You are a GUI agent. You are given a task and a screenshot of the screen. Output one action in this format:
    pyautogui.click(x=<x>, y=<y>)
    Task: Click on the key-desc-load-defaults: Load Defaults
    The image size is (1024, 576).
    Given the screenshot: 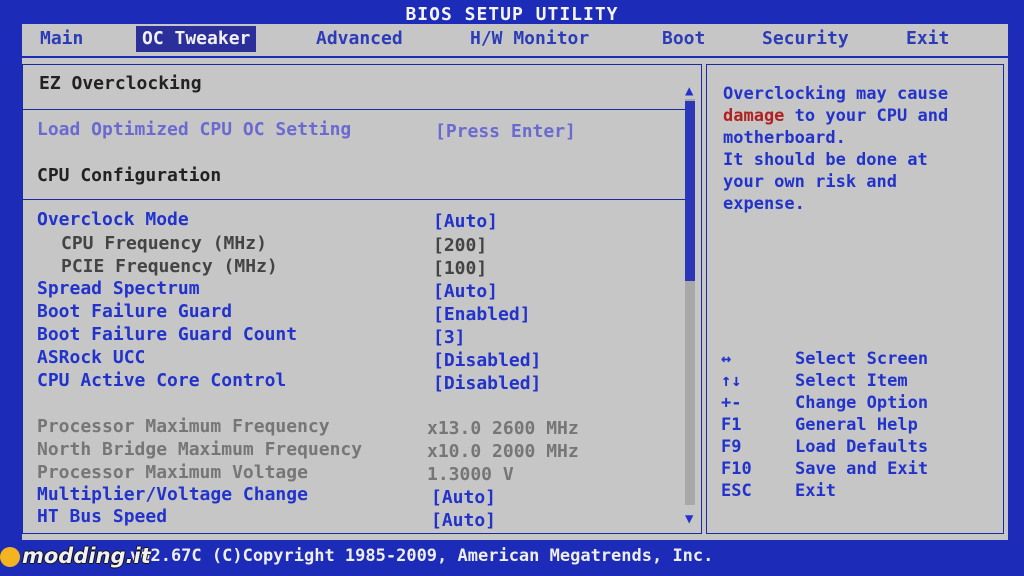 What is the action you would take?
    pyautogui.click(x=862, y=447)
    